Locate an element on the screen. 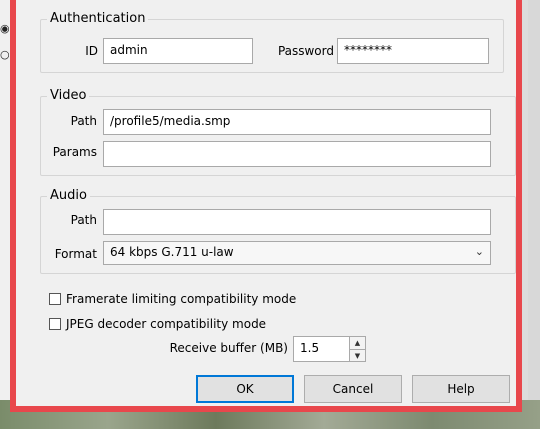  password-label: Password is located at coordinates (305, 51).